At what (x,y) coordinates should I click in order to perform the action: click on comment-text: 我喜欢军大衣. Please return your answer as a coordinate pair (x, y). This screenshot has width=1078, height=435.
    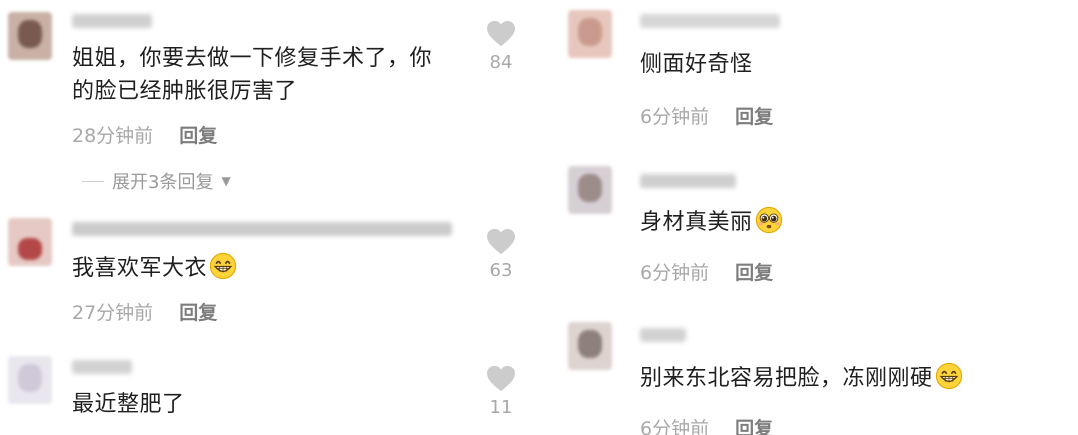
    Looking at the image, I should click on (154, 268).